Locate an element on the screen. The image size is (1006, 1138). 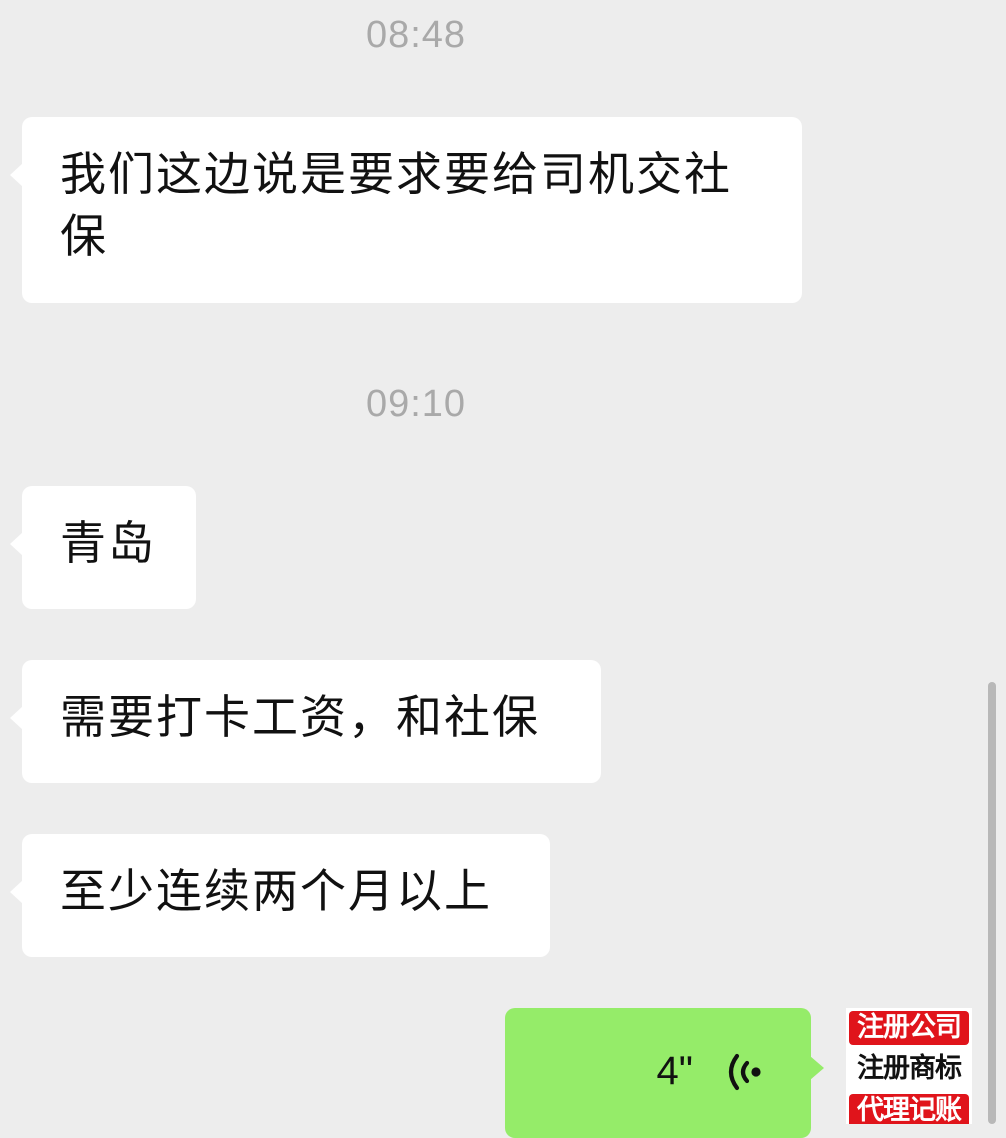
avatar-line: 注册商标 is located at coordinates (909, 1069).